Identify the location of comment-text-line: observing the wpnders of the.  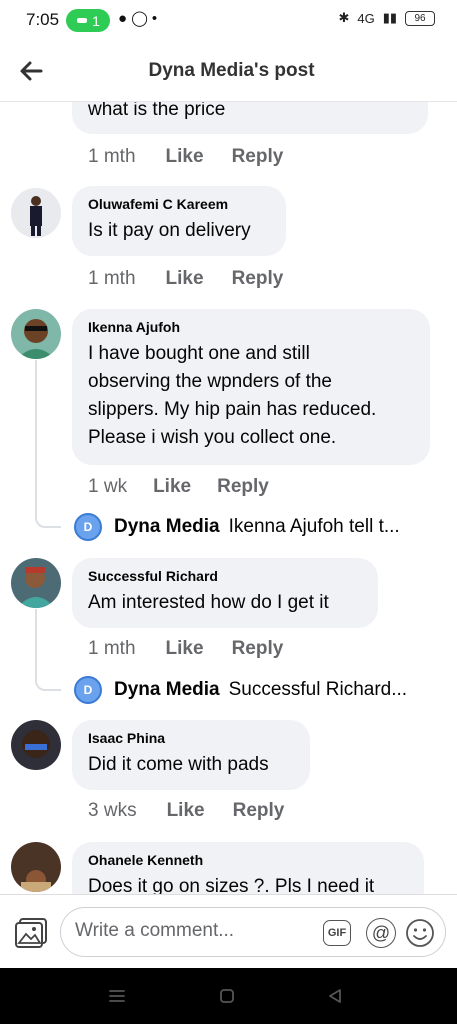
(210, 381).